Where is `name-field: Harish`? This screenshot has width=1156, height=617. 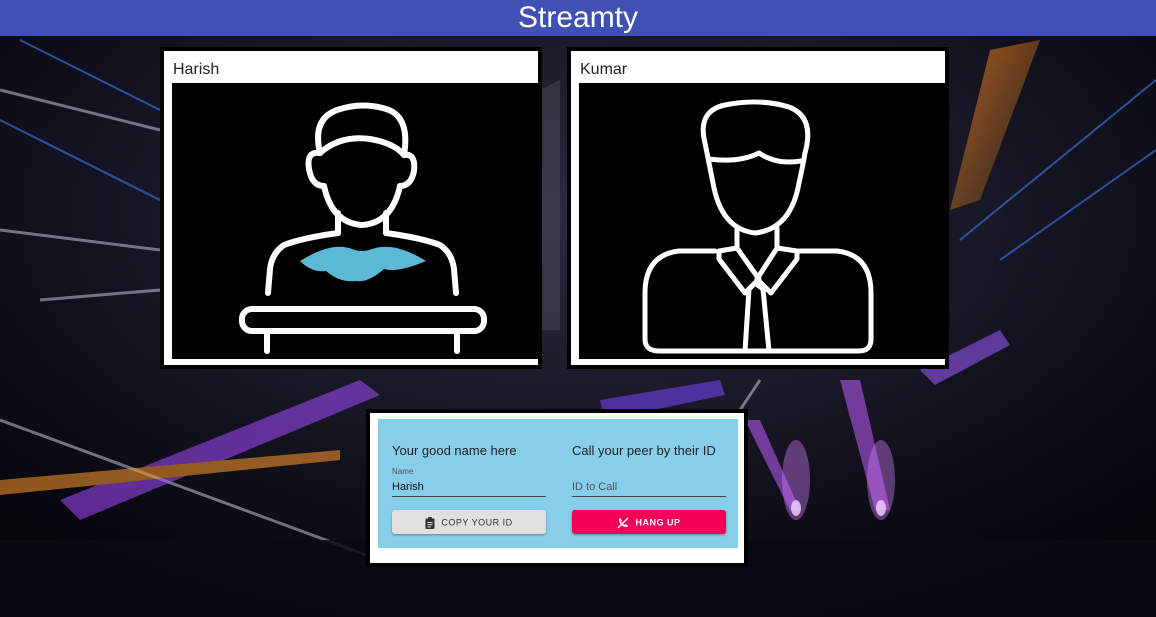
name-field: Harish is located at coordinates (408, 487).